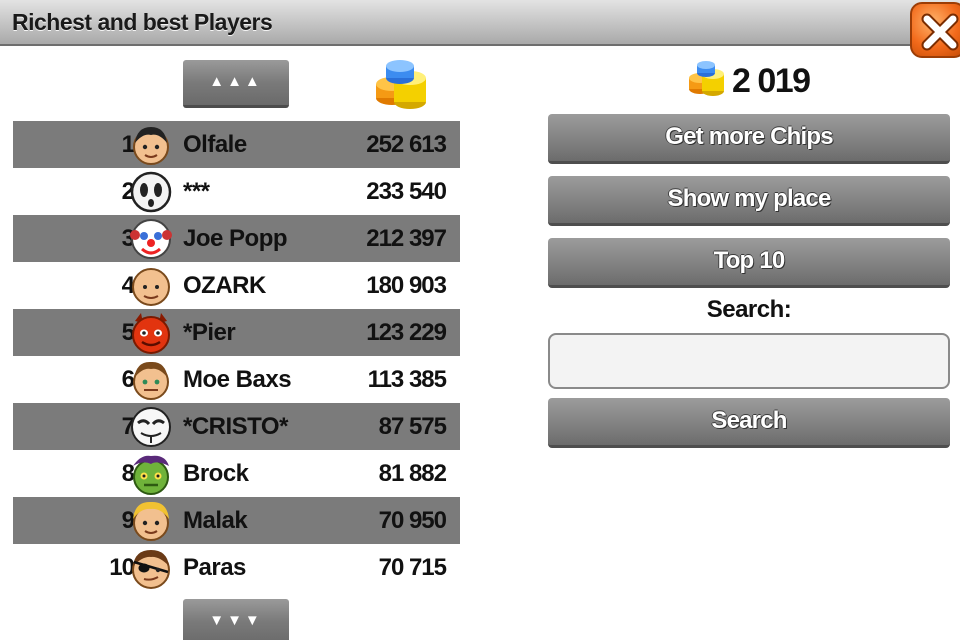 Image resolution: width=960 pixels, height=640 pixels. Describe the element at coordinates (406, 238) in the screenshot. I see `player-chips: 212 397` at that location.